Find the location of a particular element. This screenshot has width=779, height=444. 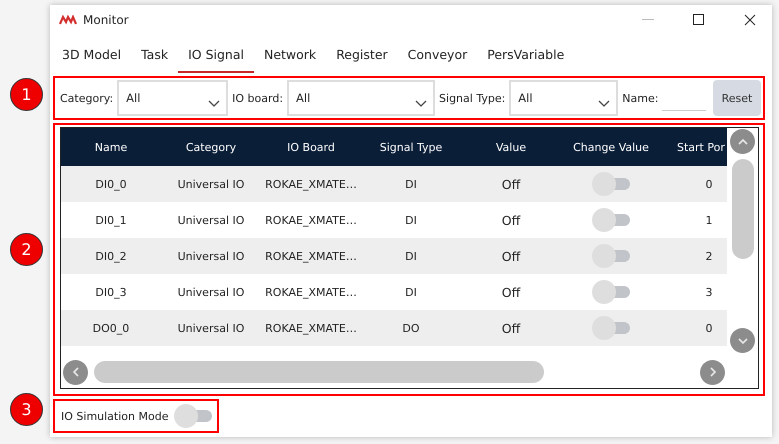

minimize-icon is located at coordinates (648, 20).